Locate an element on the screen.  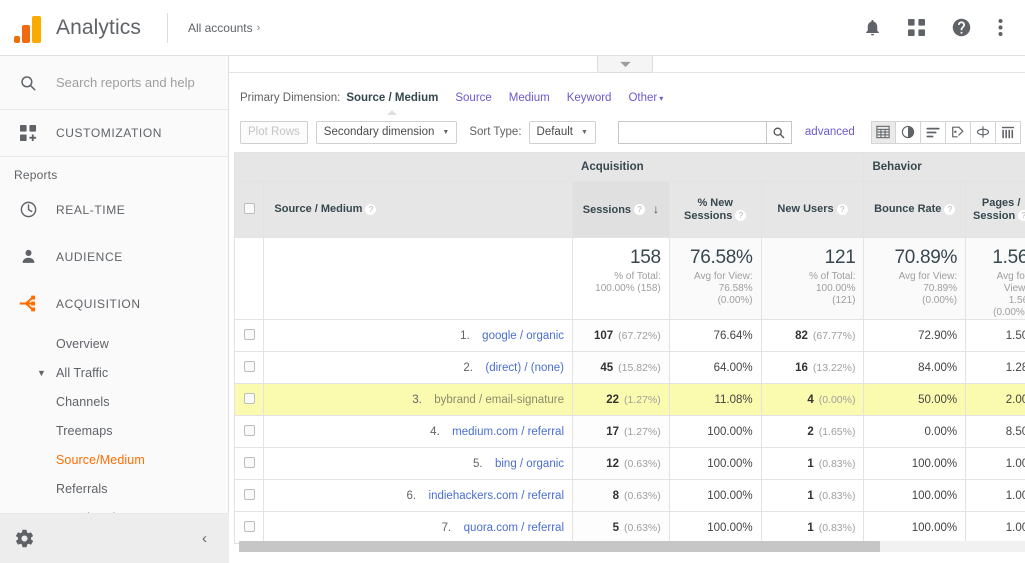
search-input is located at coordinates (136, 82).